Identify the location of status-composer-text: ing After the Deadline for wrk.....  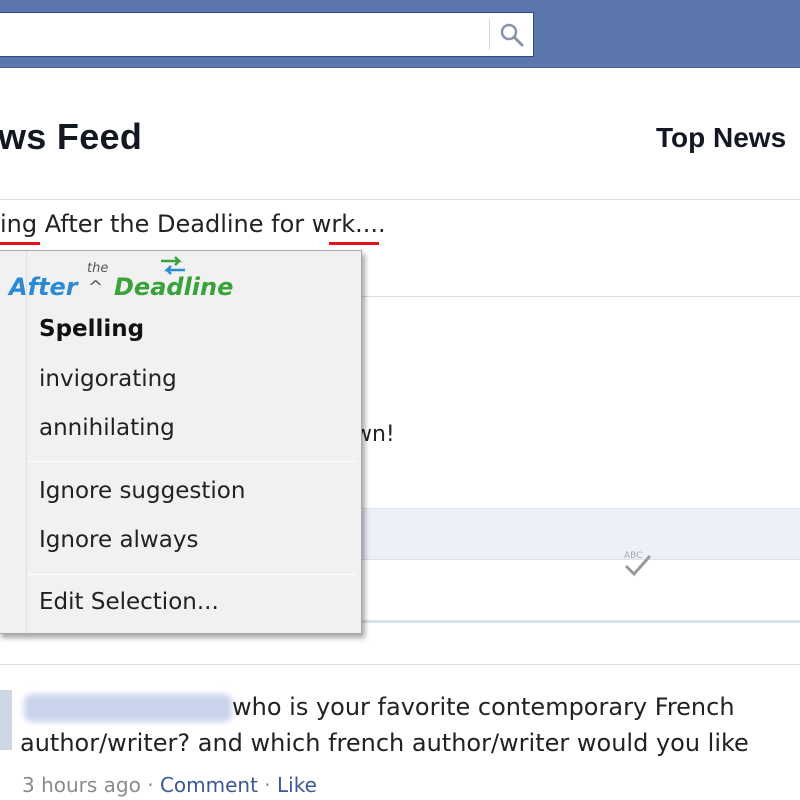
(193, 224).